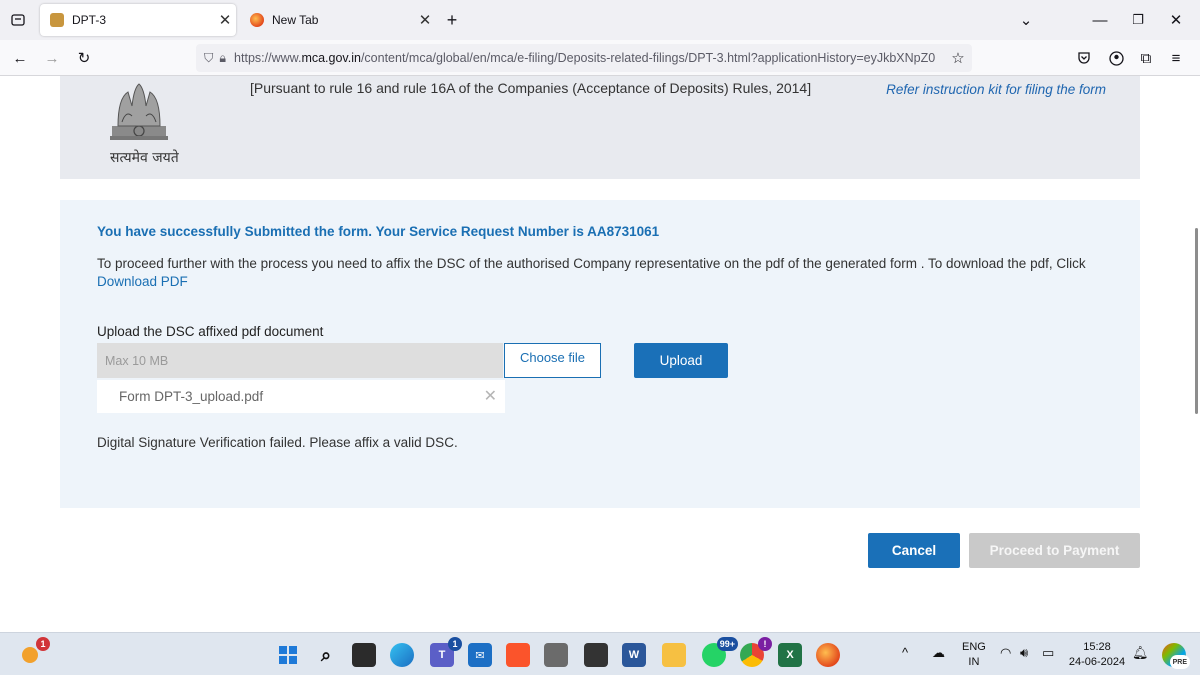 Image resolution: width=1200 pixels, height=675 pixels. I want to click on mail-icon: ✉, so click(480, 655).